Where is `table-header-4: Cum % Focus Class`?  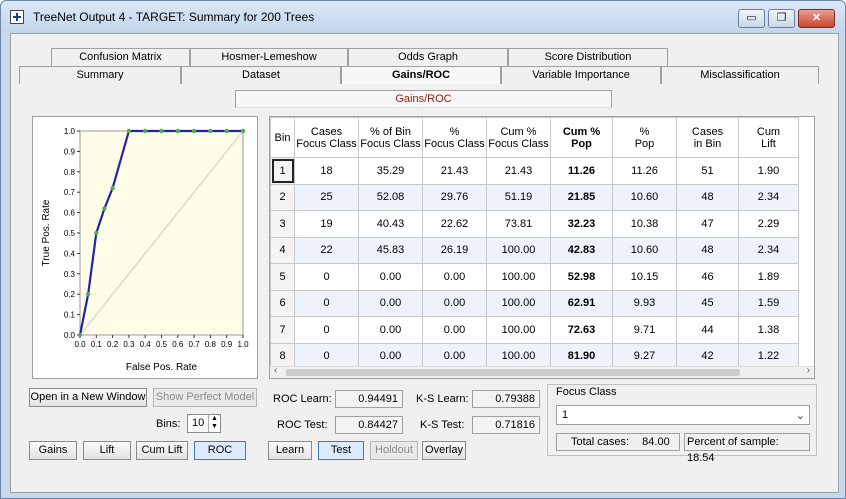
table-header-4: Cum % Focus Class is located at coordinates (518, 137).